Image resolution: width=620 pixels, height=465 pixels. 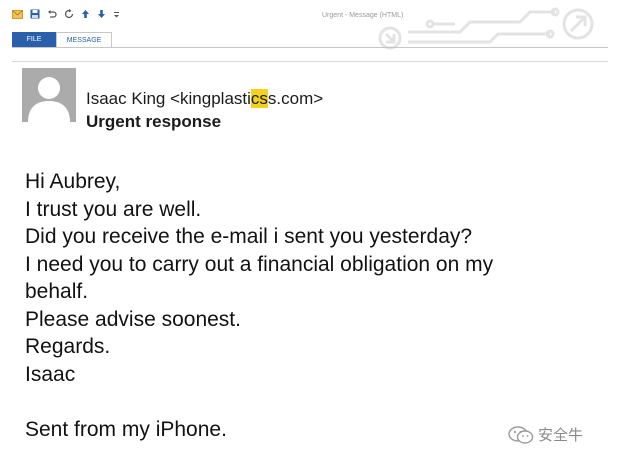 What do you see at coordinates (259, 98) in the screenshot?
I see `sender-address-highlight: cs` at bounding box center [259, 98].